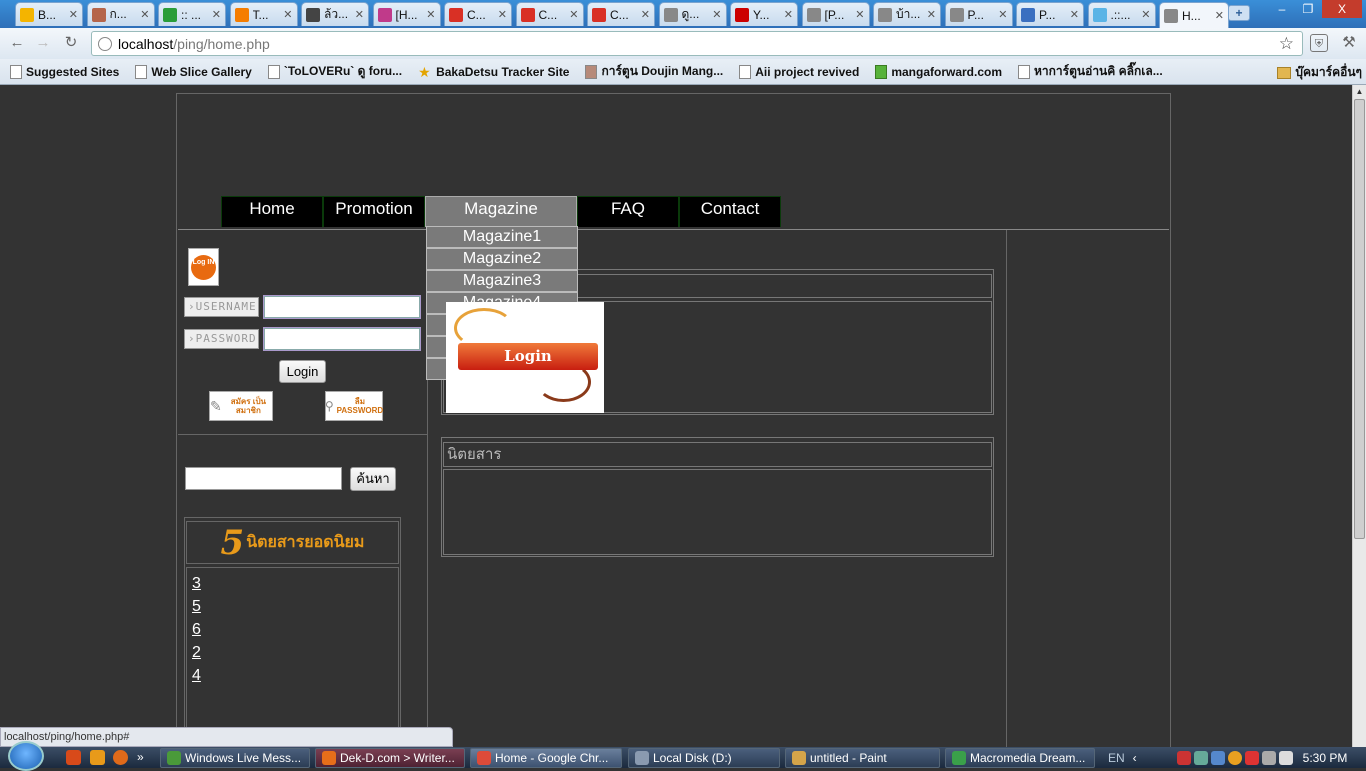  What do you see at coordinates (628, 211) in the screenshot?
I see `menu-faq: FAQ` at bounding box center [628, 211].